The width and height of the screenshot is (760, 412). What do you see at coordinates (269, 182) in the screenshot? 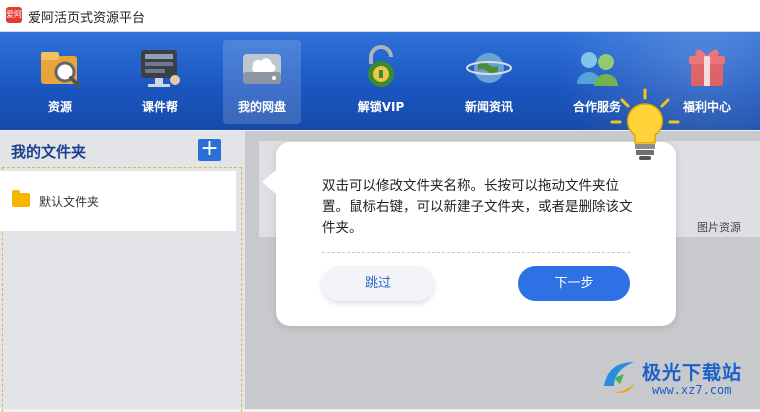
I see `tooltip-arrow` at bounding box center [269, 182].